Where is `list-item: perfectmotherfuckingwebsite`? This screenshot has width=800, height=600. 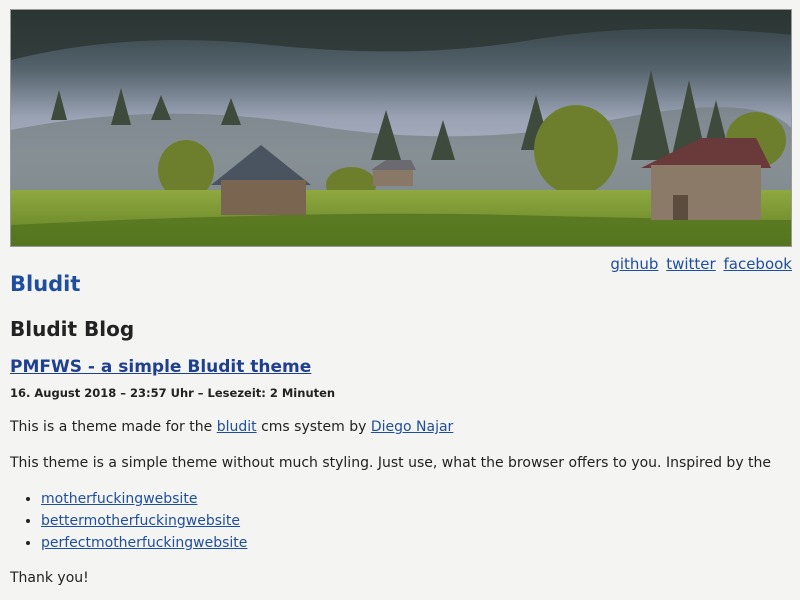 list-item: perfectmotherfuckingwebsite is located at coordinates (144, 543).